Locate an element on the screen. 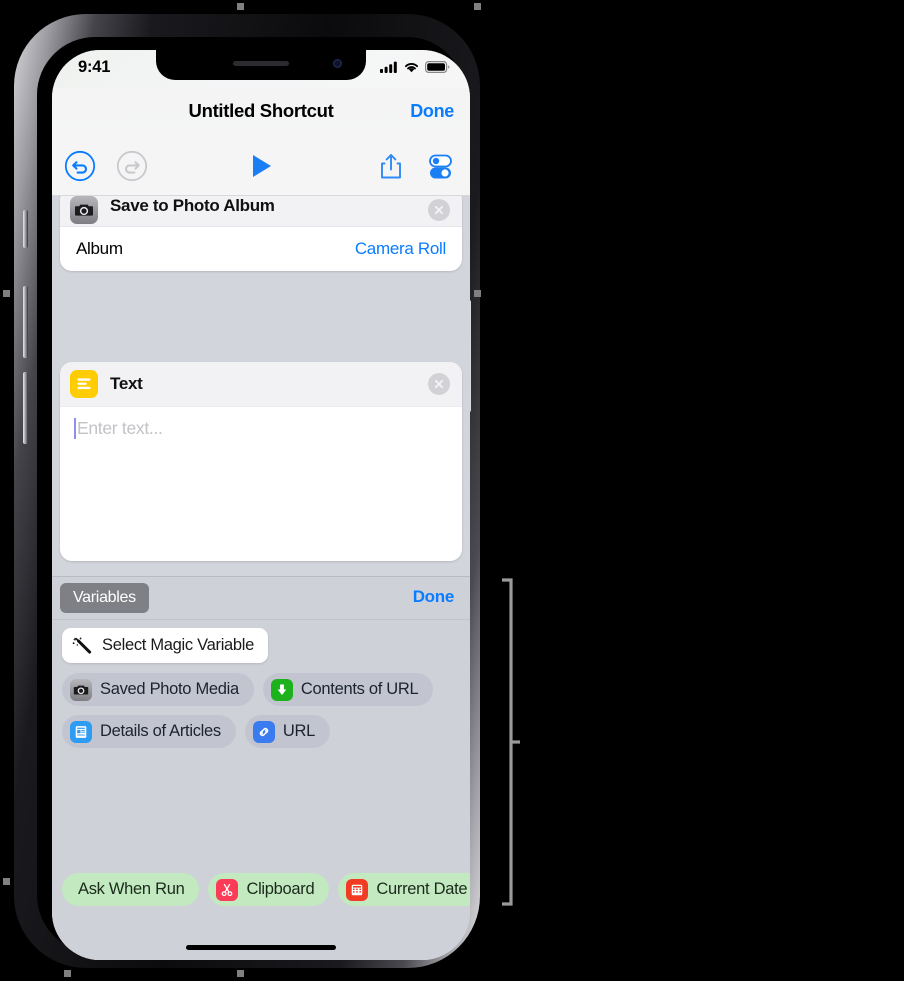  undo-icon is located at coordinates (80, 166).